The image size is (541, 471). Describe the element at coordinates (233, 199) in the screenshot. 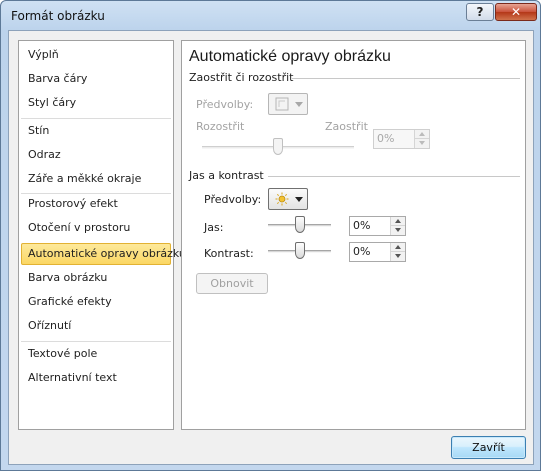

I see `brightness-presets-label: Předvolby:` at that location.